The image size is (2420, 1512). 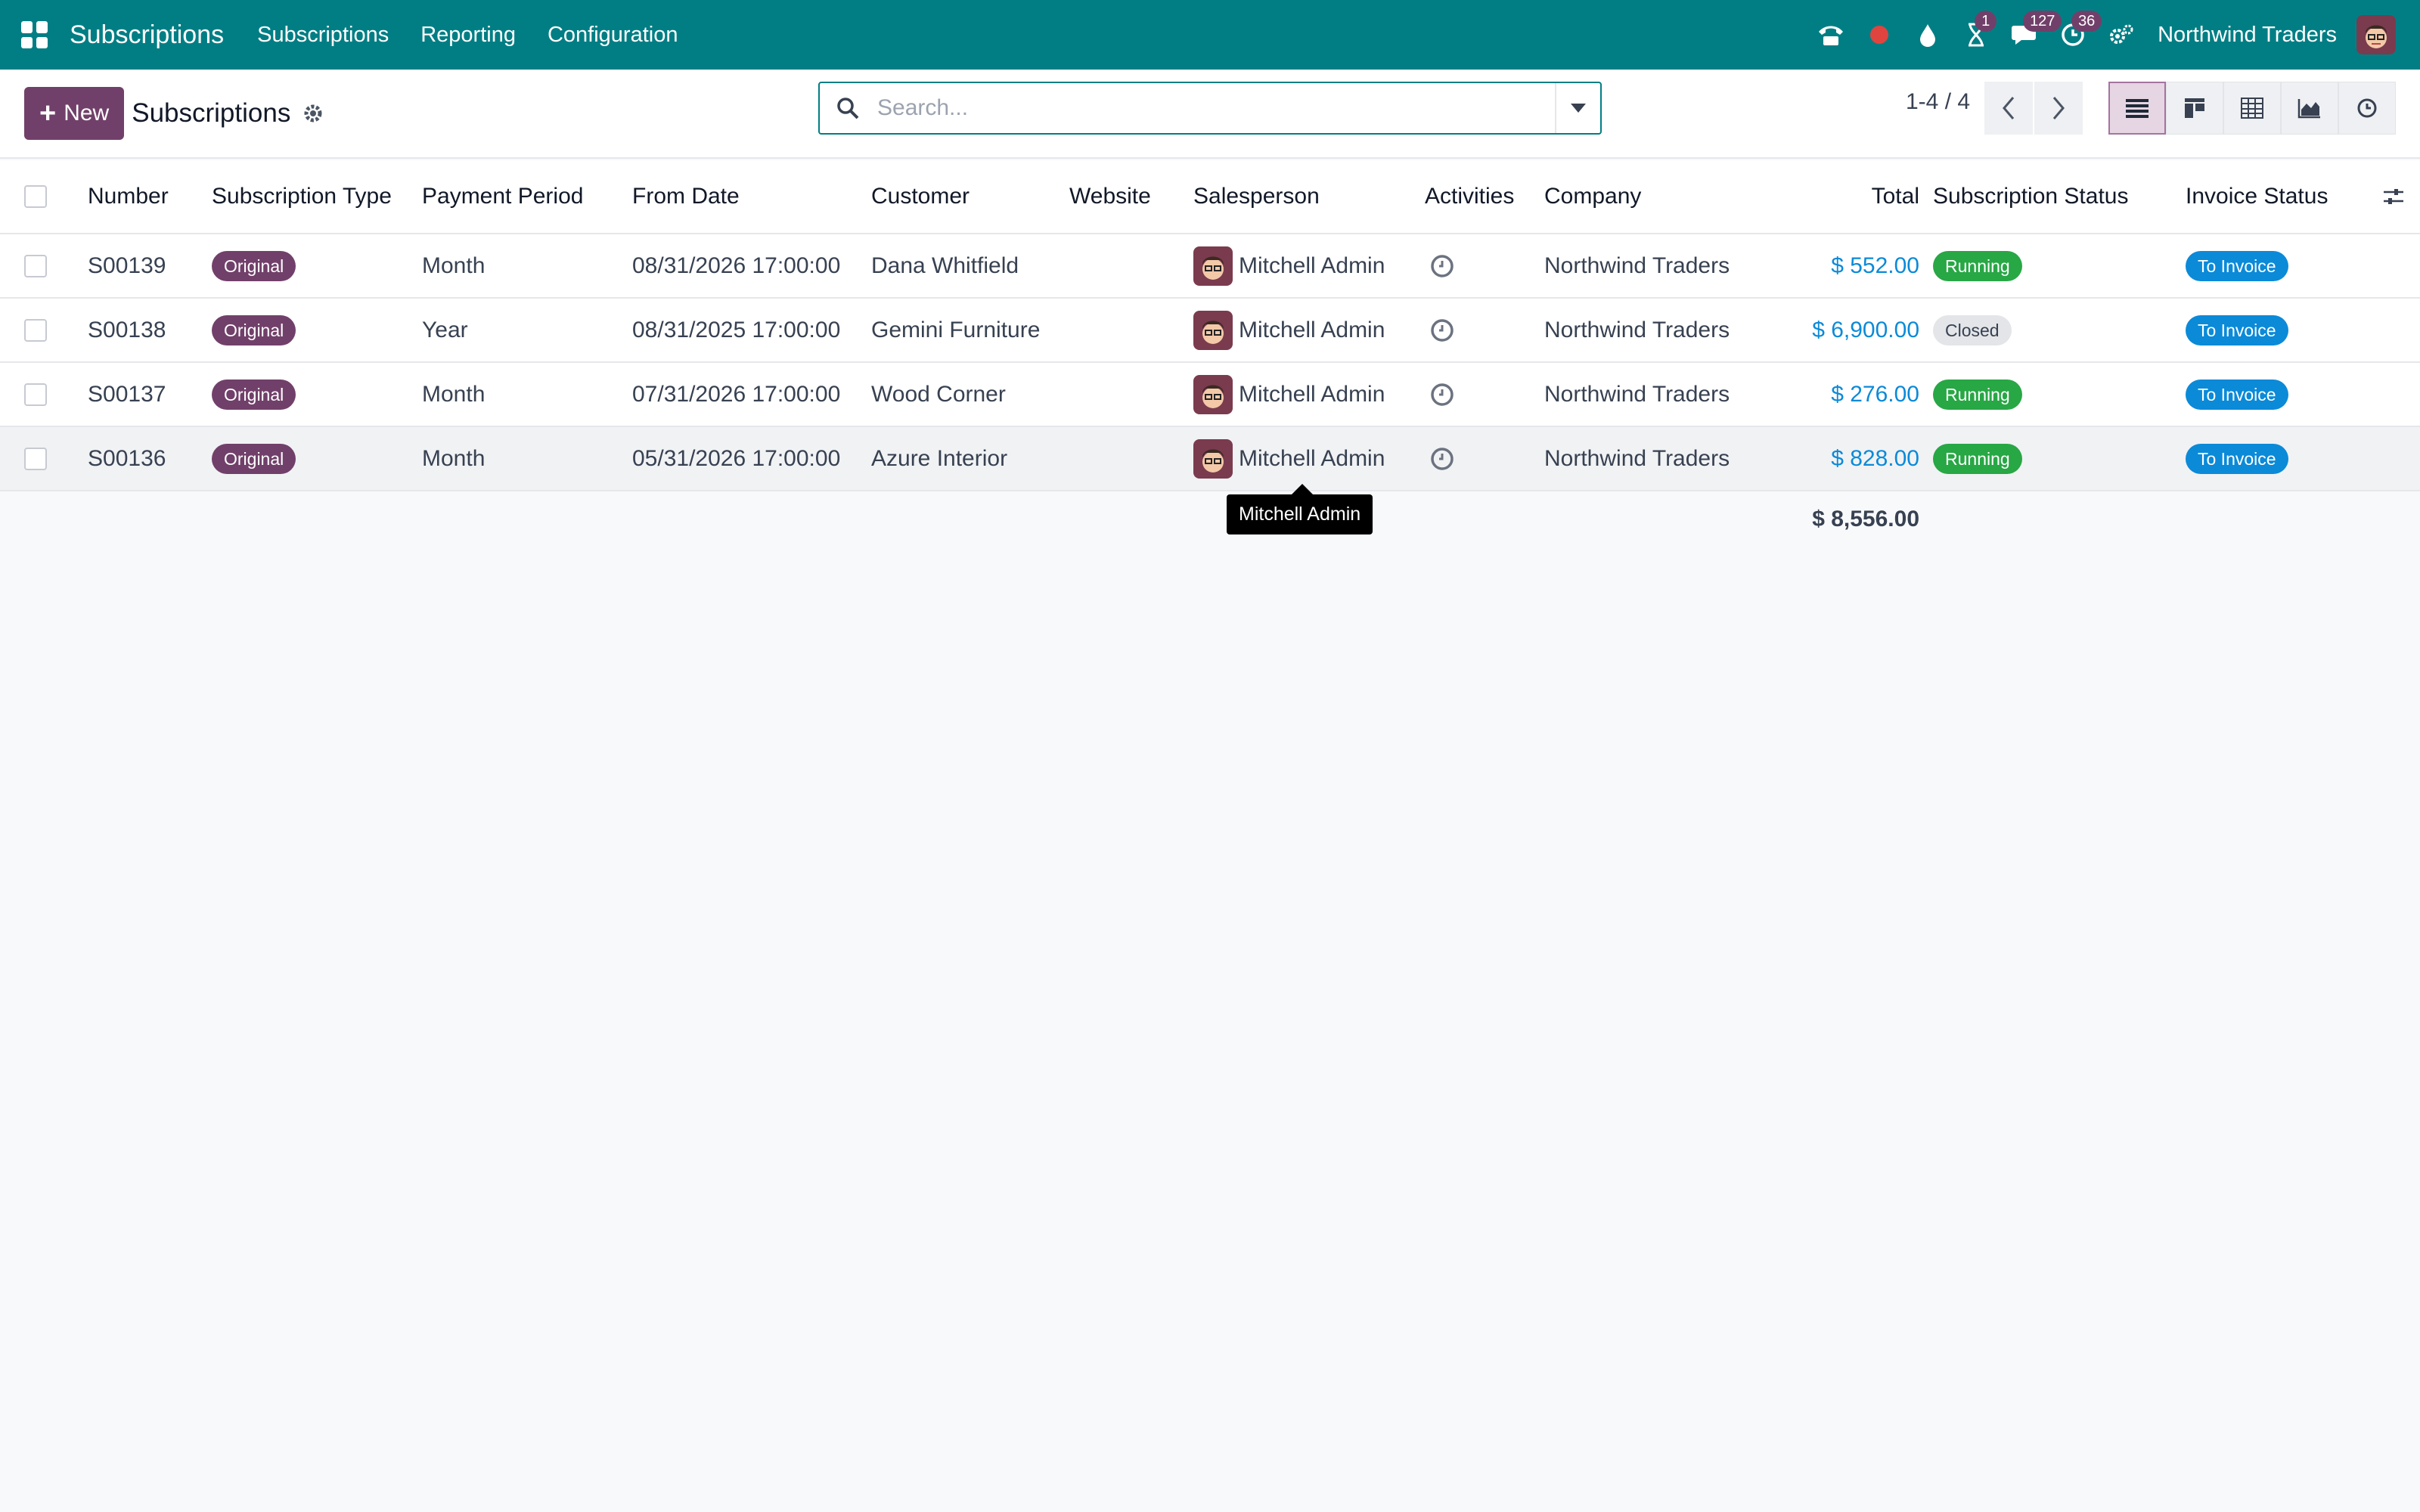 I want to click on pager-value: 1-4 / 4, so click(x=1938, y=102).